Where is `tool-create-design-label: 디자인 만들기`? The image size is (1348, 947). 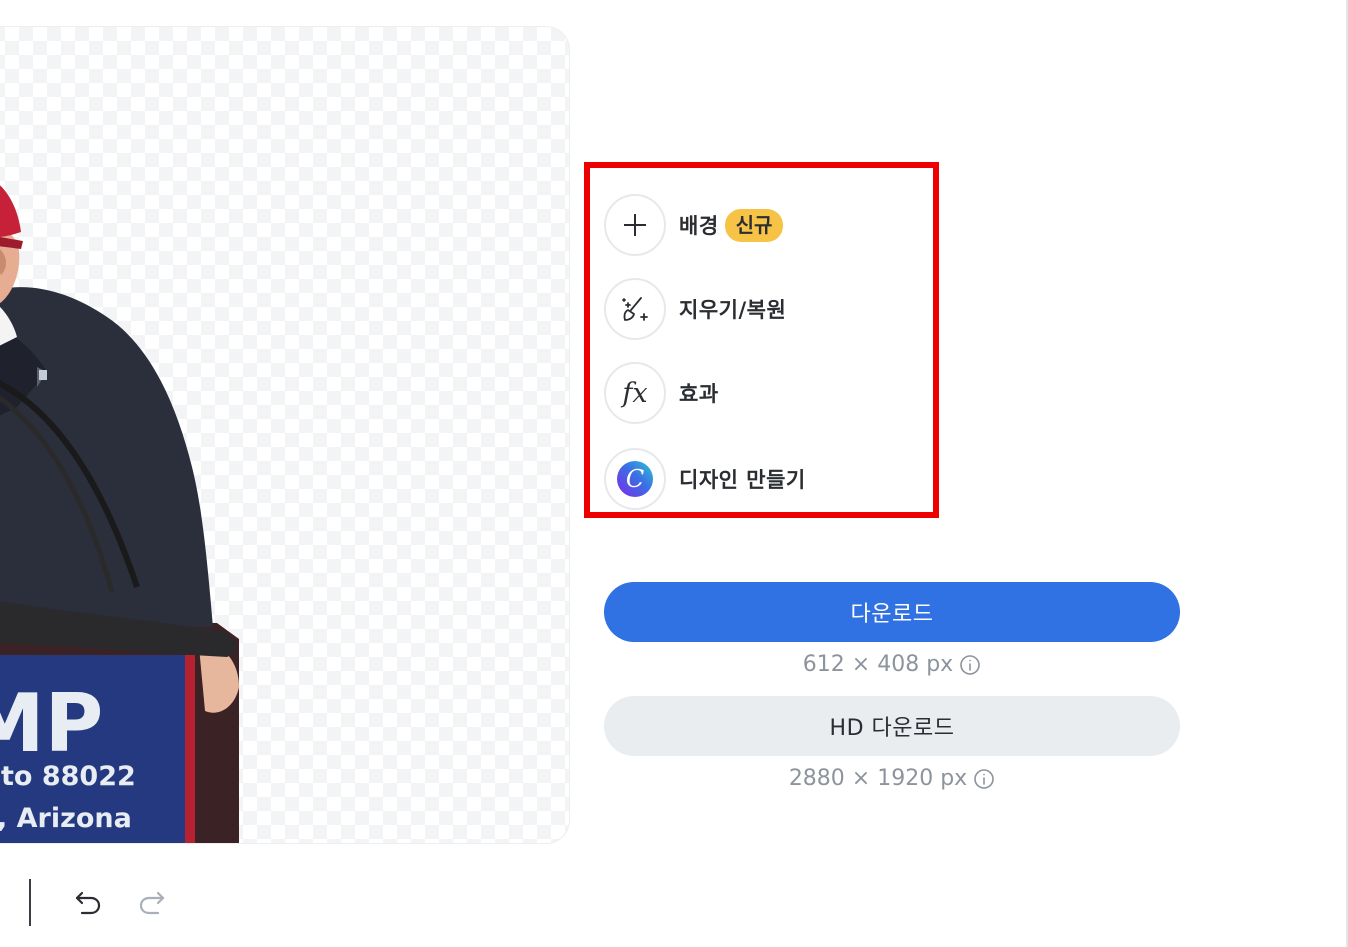
tool-create-design-label: 디자인 만들기 is located at coordinates (742, 480).